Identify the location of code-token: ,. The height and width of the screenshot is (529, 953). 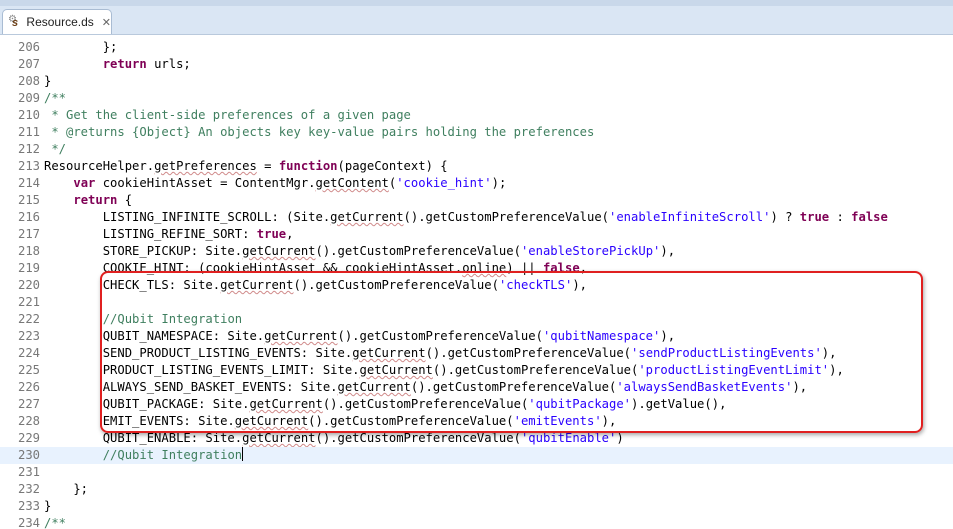
(290, 234).